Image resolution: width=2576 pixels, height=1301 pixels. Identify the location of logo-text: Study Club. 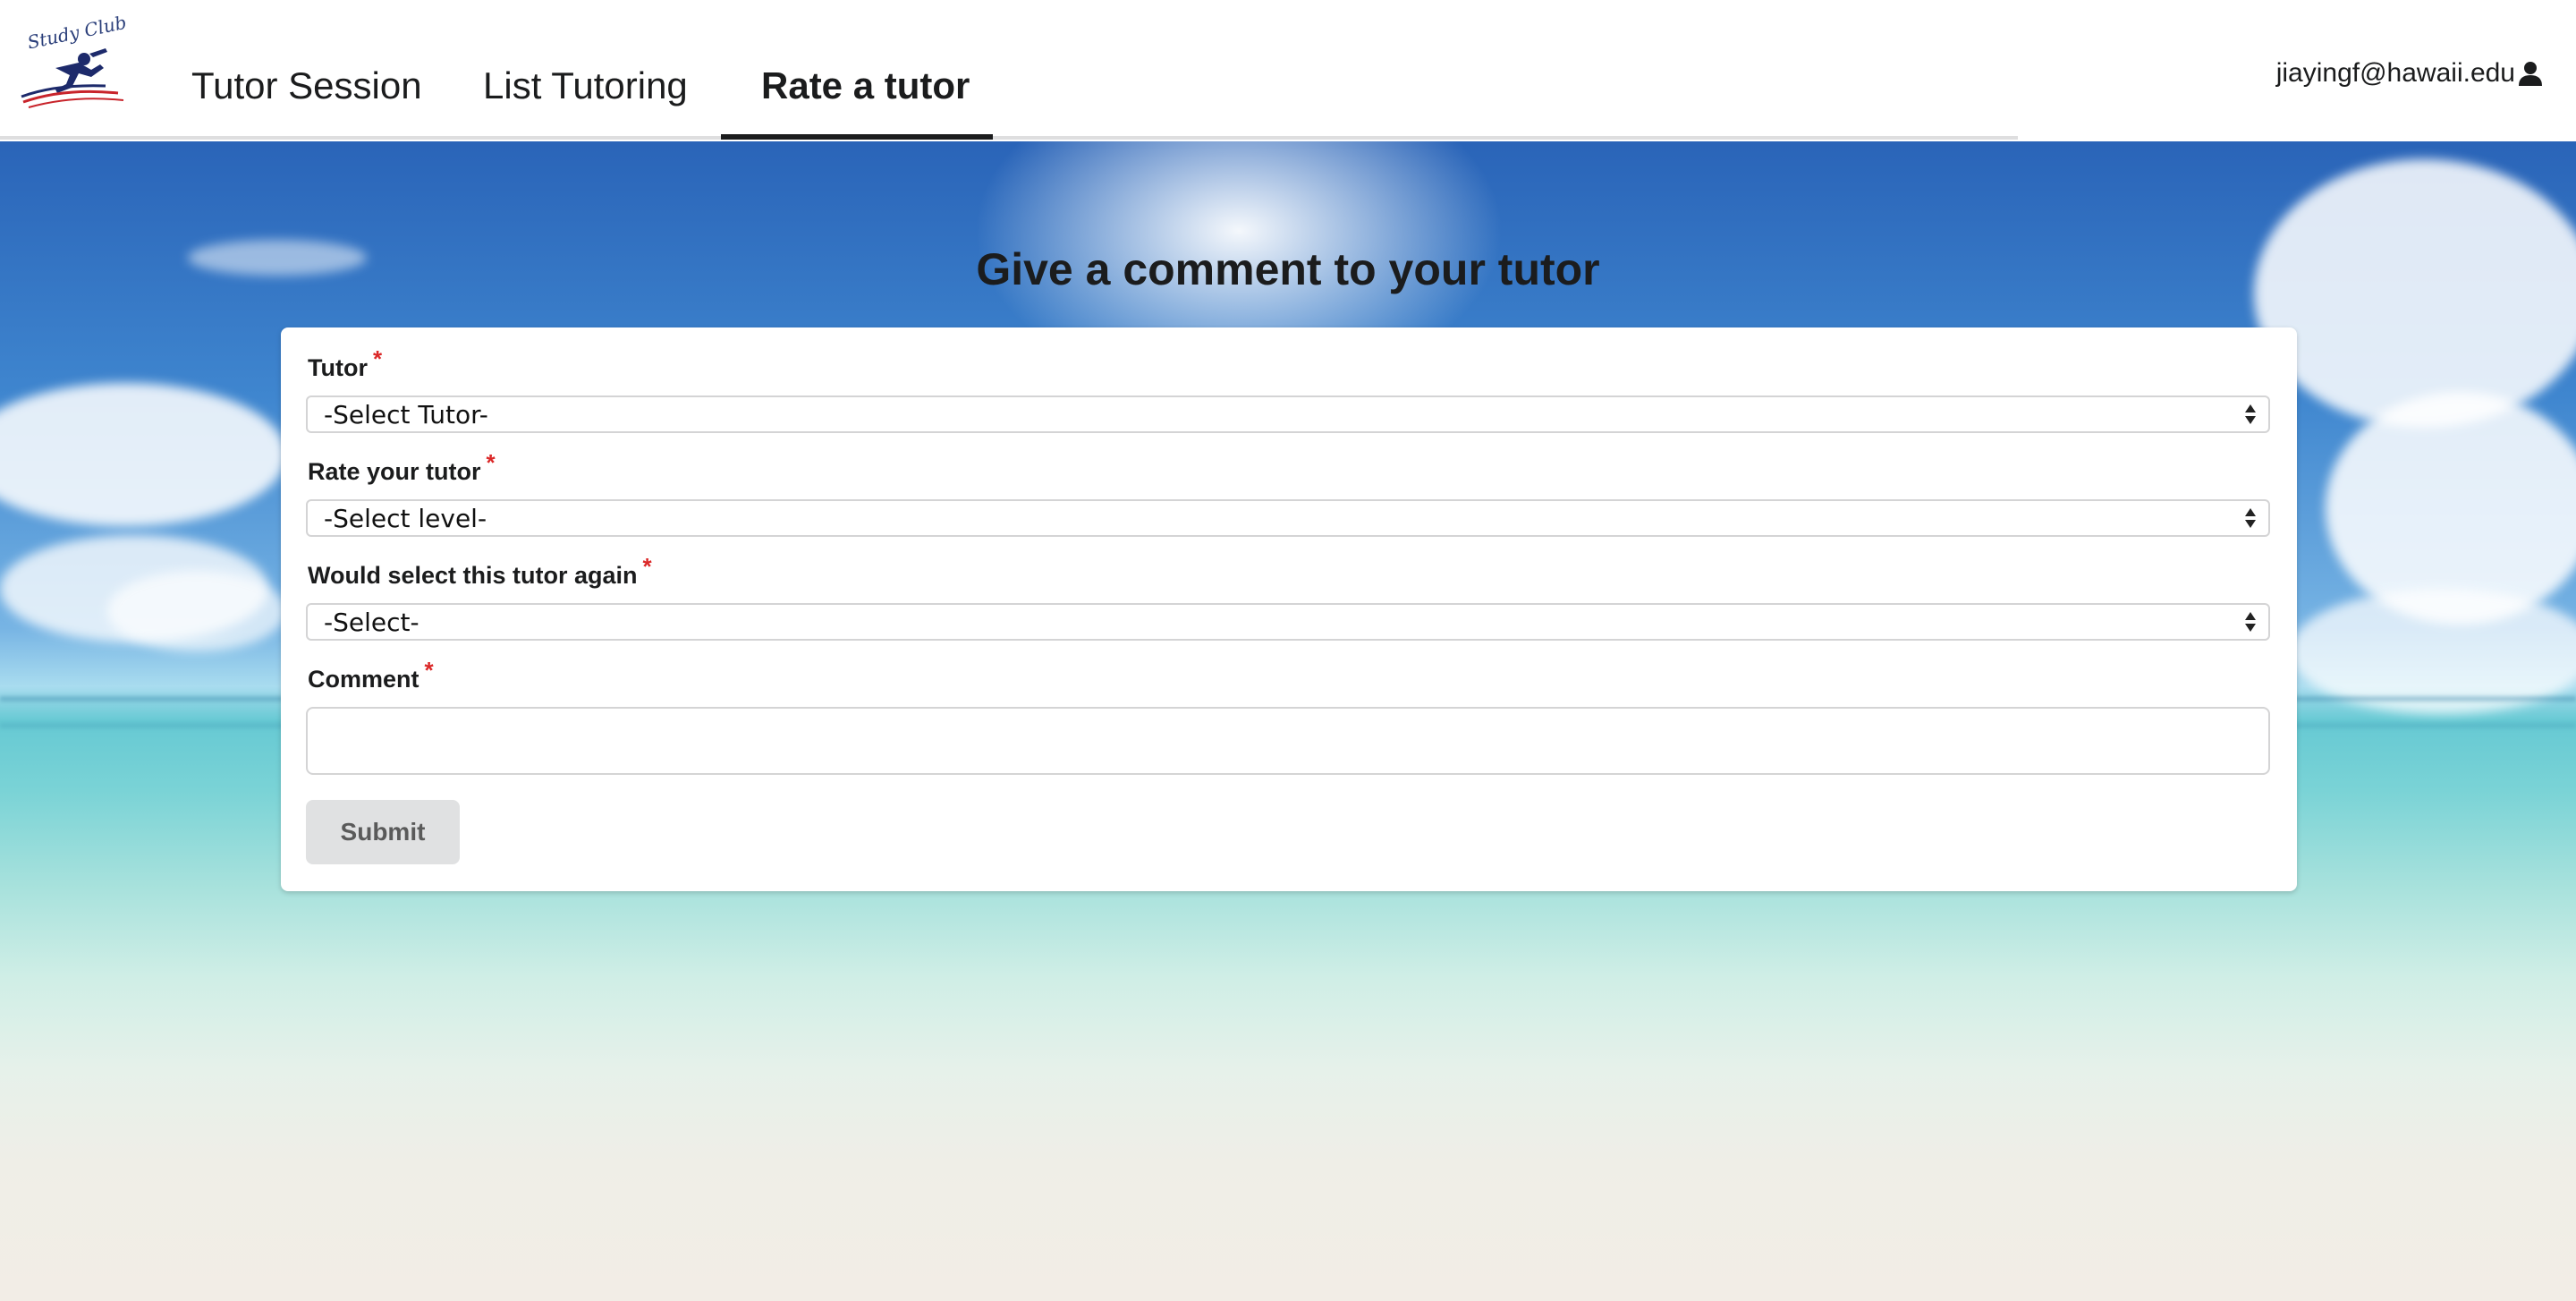
(76, 35).